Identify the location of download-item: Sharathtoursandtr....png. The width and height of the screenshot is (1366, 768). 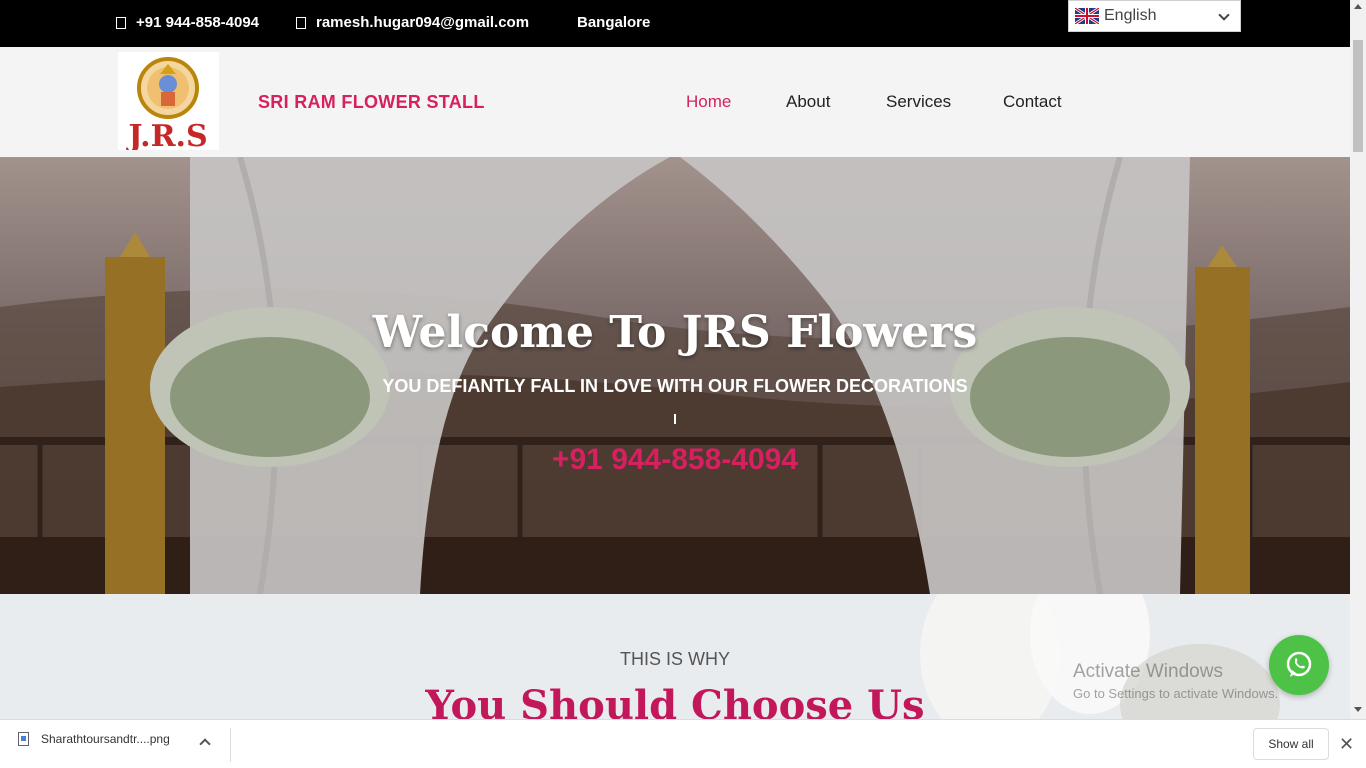
(94, 739).